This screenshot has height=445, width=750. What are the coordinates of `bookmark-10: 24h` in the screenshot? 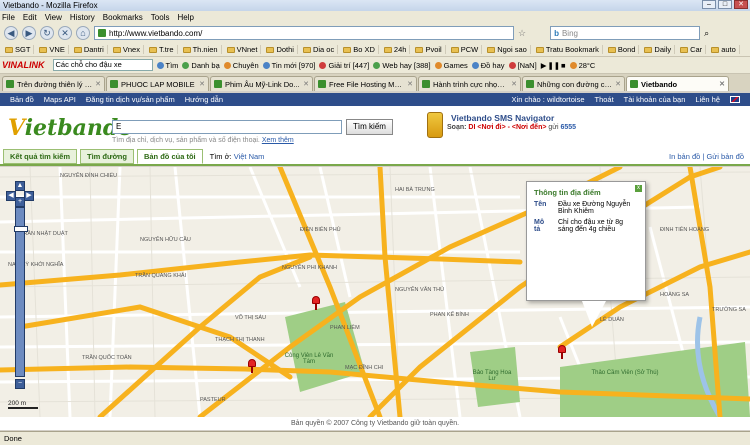 It's located at (396, 49).